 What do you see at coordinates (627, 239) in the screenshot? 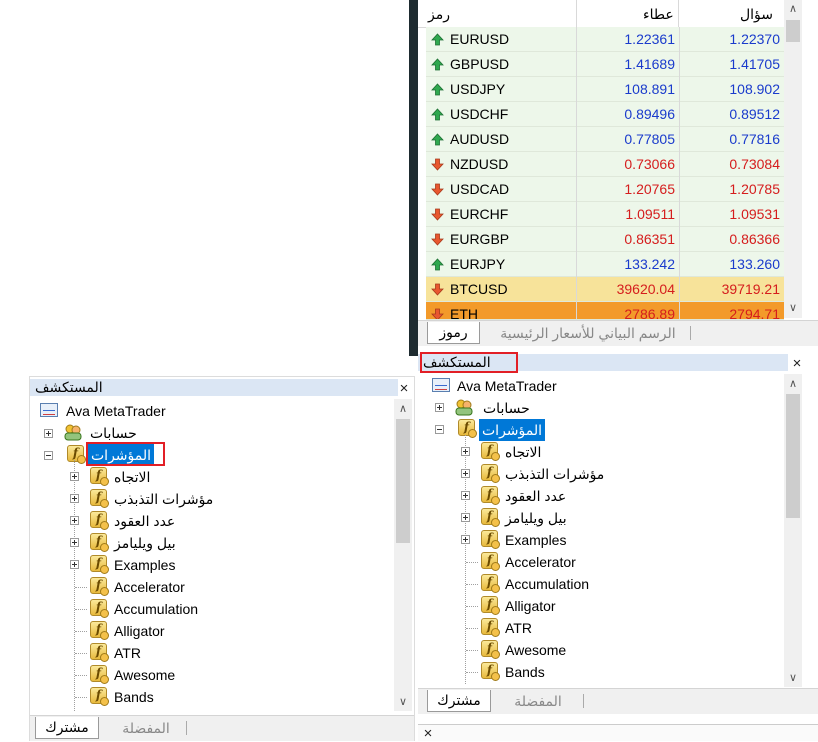
I see `bid-price: 0.86351` at bounding box center [627, 239].